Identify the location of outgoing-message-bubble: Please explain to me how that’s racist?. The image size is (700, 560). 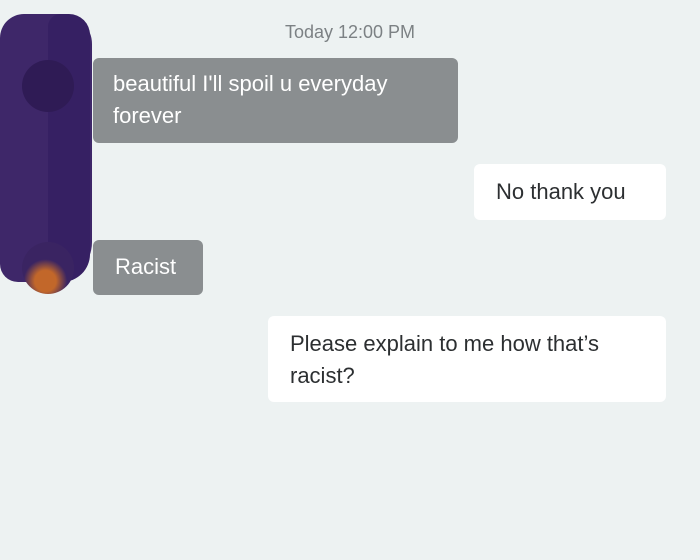
(467, 359).